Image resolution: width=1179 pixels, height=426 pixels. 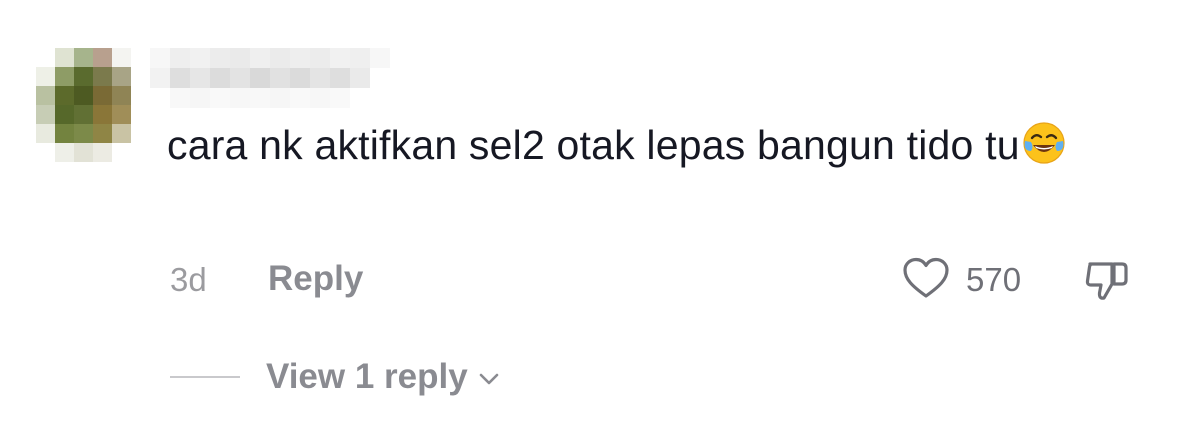 I want to click on replies-divider, so click(x=205, y=377).